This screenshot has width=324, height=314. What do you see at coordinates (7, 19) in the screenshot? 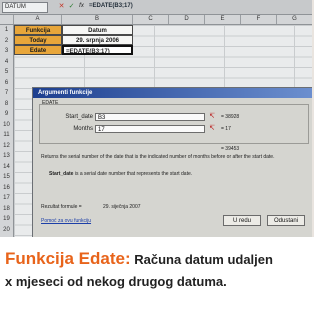
I see `select-all-corner` at bounding box center [7, 19].